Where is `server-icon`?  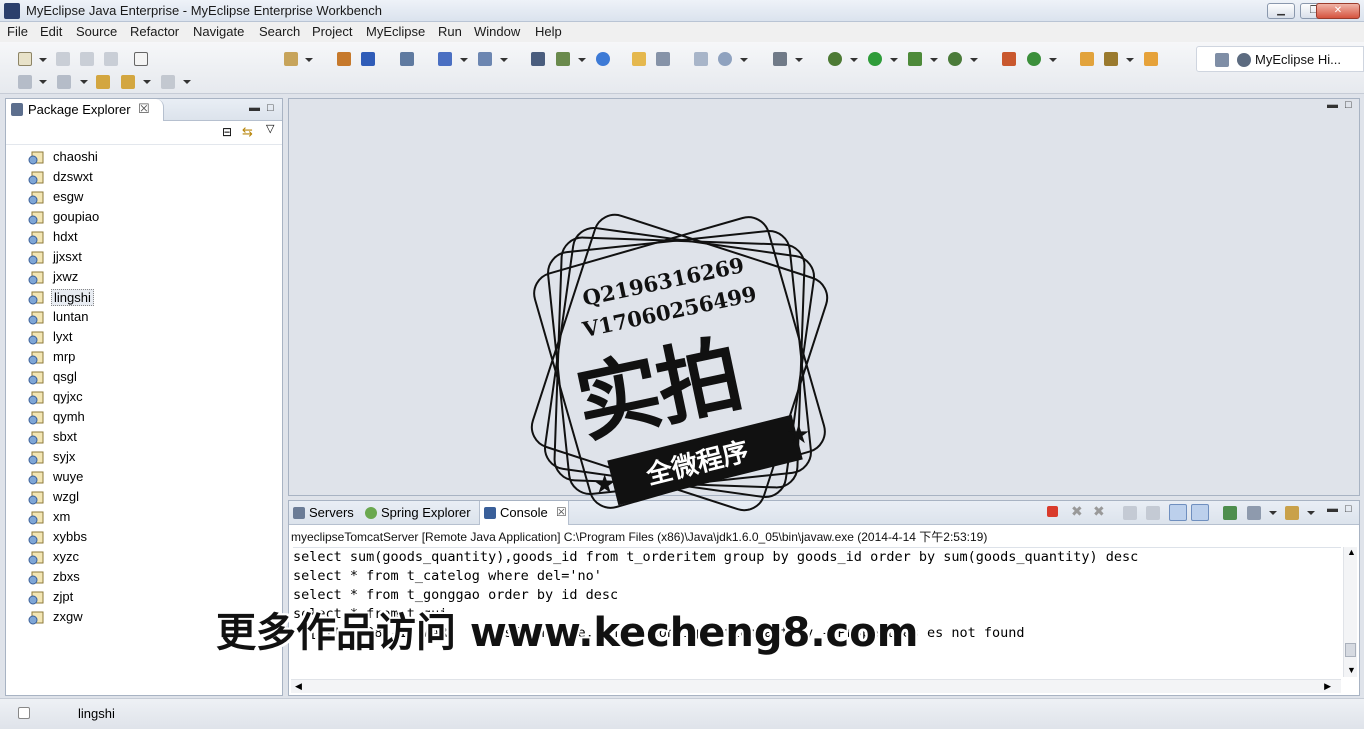
server-icon is located at coordinates (445, 59).